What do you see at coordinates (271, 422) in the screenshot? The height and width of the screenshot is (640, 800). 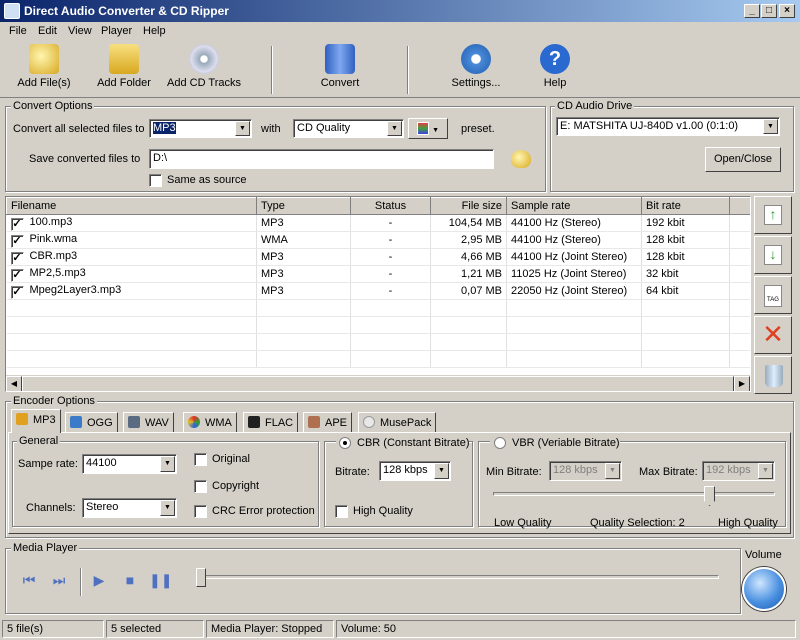 I see `tab-flac: FLAC` at bounding box center [271, 422].